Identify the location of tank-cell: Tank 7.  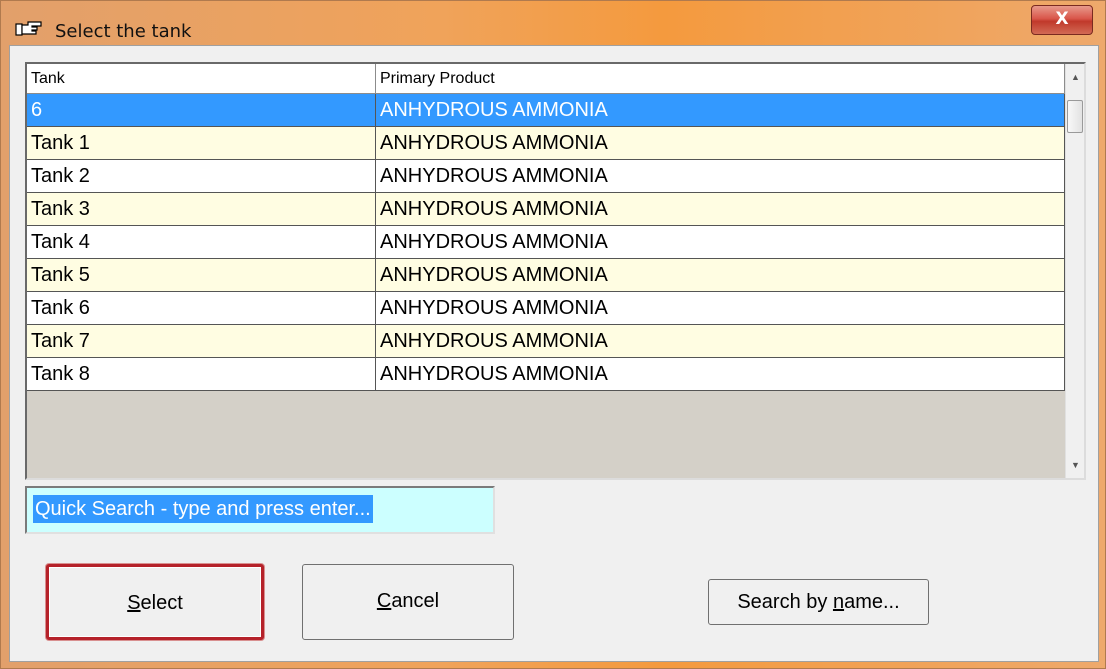
(201, 341).